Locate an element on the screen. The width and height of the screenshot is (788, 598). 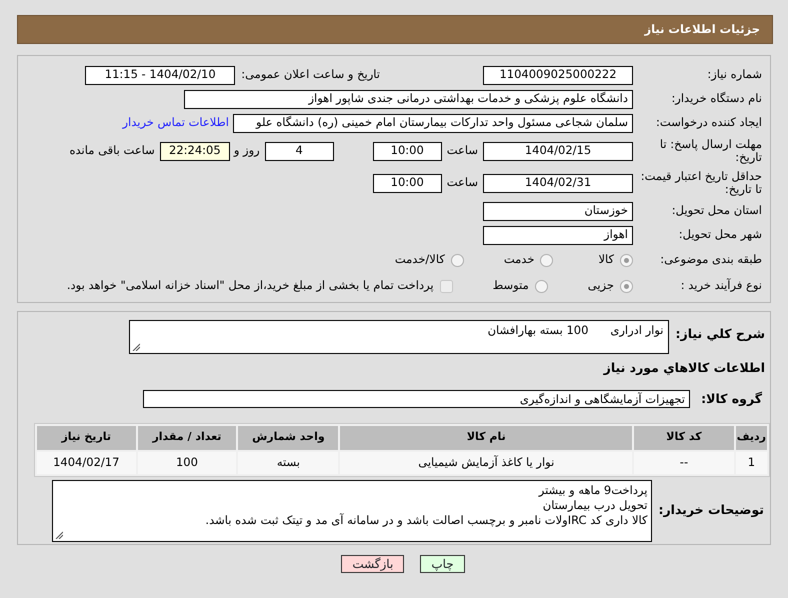
field-label: شهر محل تحویل: is located at coordinates (720, 235).